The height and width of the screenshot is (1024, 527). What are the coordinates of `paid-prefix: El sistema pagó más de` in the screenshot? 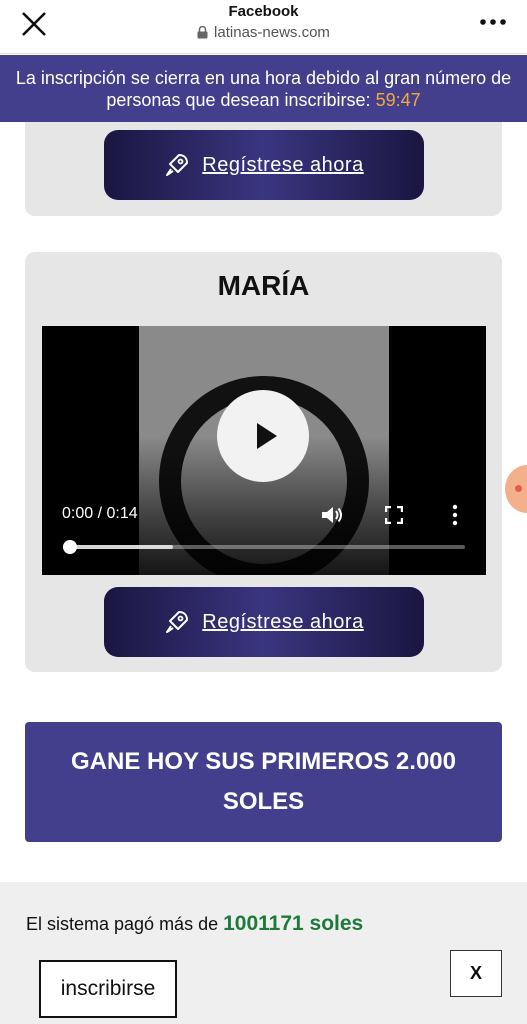 It's located at (122, 924).